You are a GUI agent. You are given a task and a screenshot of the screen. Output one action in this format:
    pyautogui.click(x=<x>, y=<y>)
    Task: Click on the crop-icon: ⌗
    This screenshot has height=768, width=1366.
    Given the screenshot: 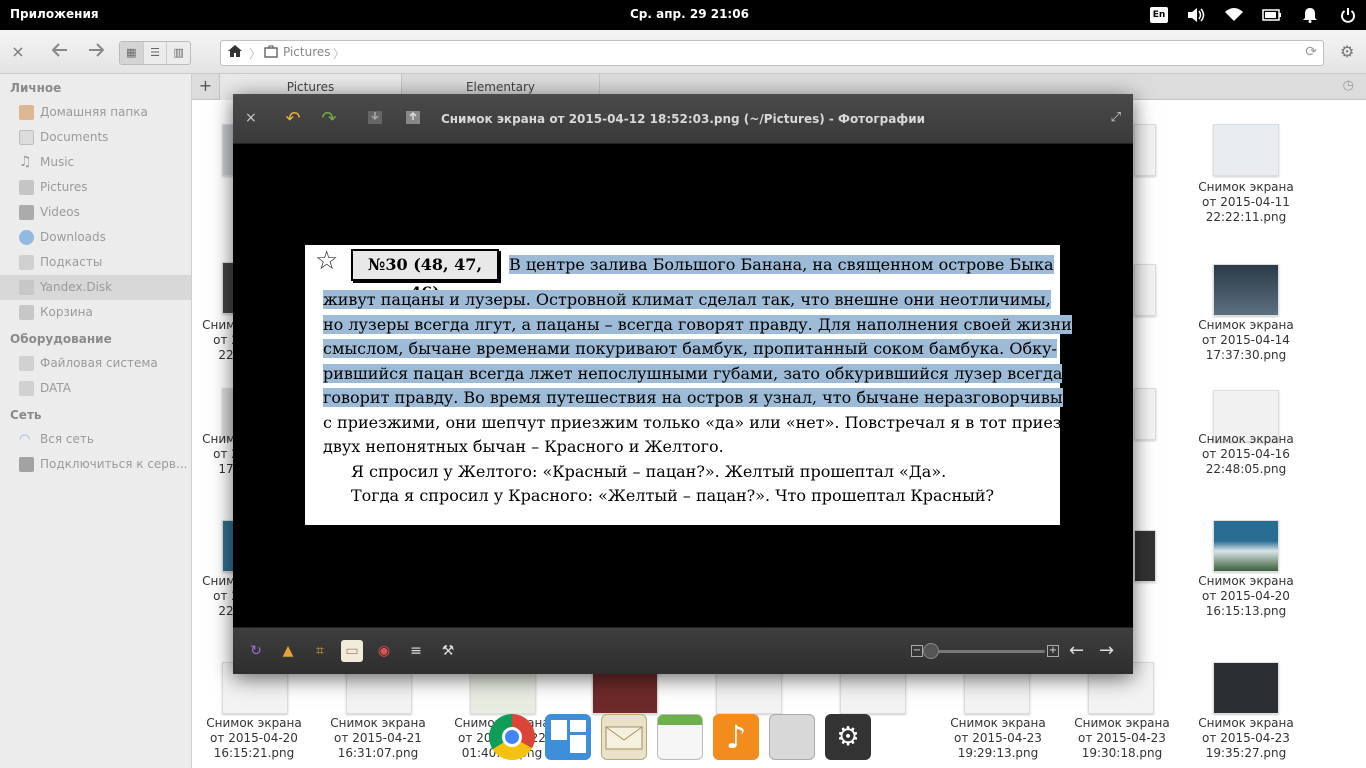 What is the action you would take?
    pyautogui.click(x=320, y=651)
    